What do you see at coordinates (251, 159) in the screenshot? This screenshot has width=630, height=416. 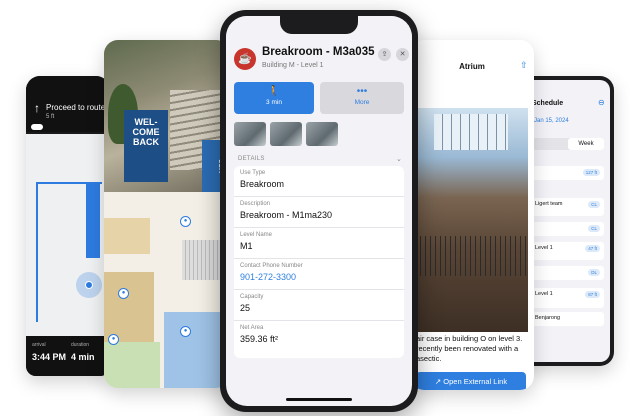 I see `section-header: DETAILS` at bounding box center [251, 159].